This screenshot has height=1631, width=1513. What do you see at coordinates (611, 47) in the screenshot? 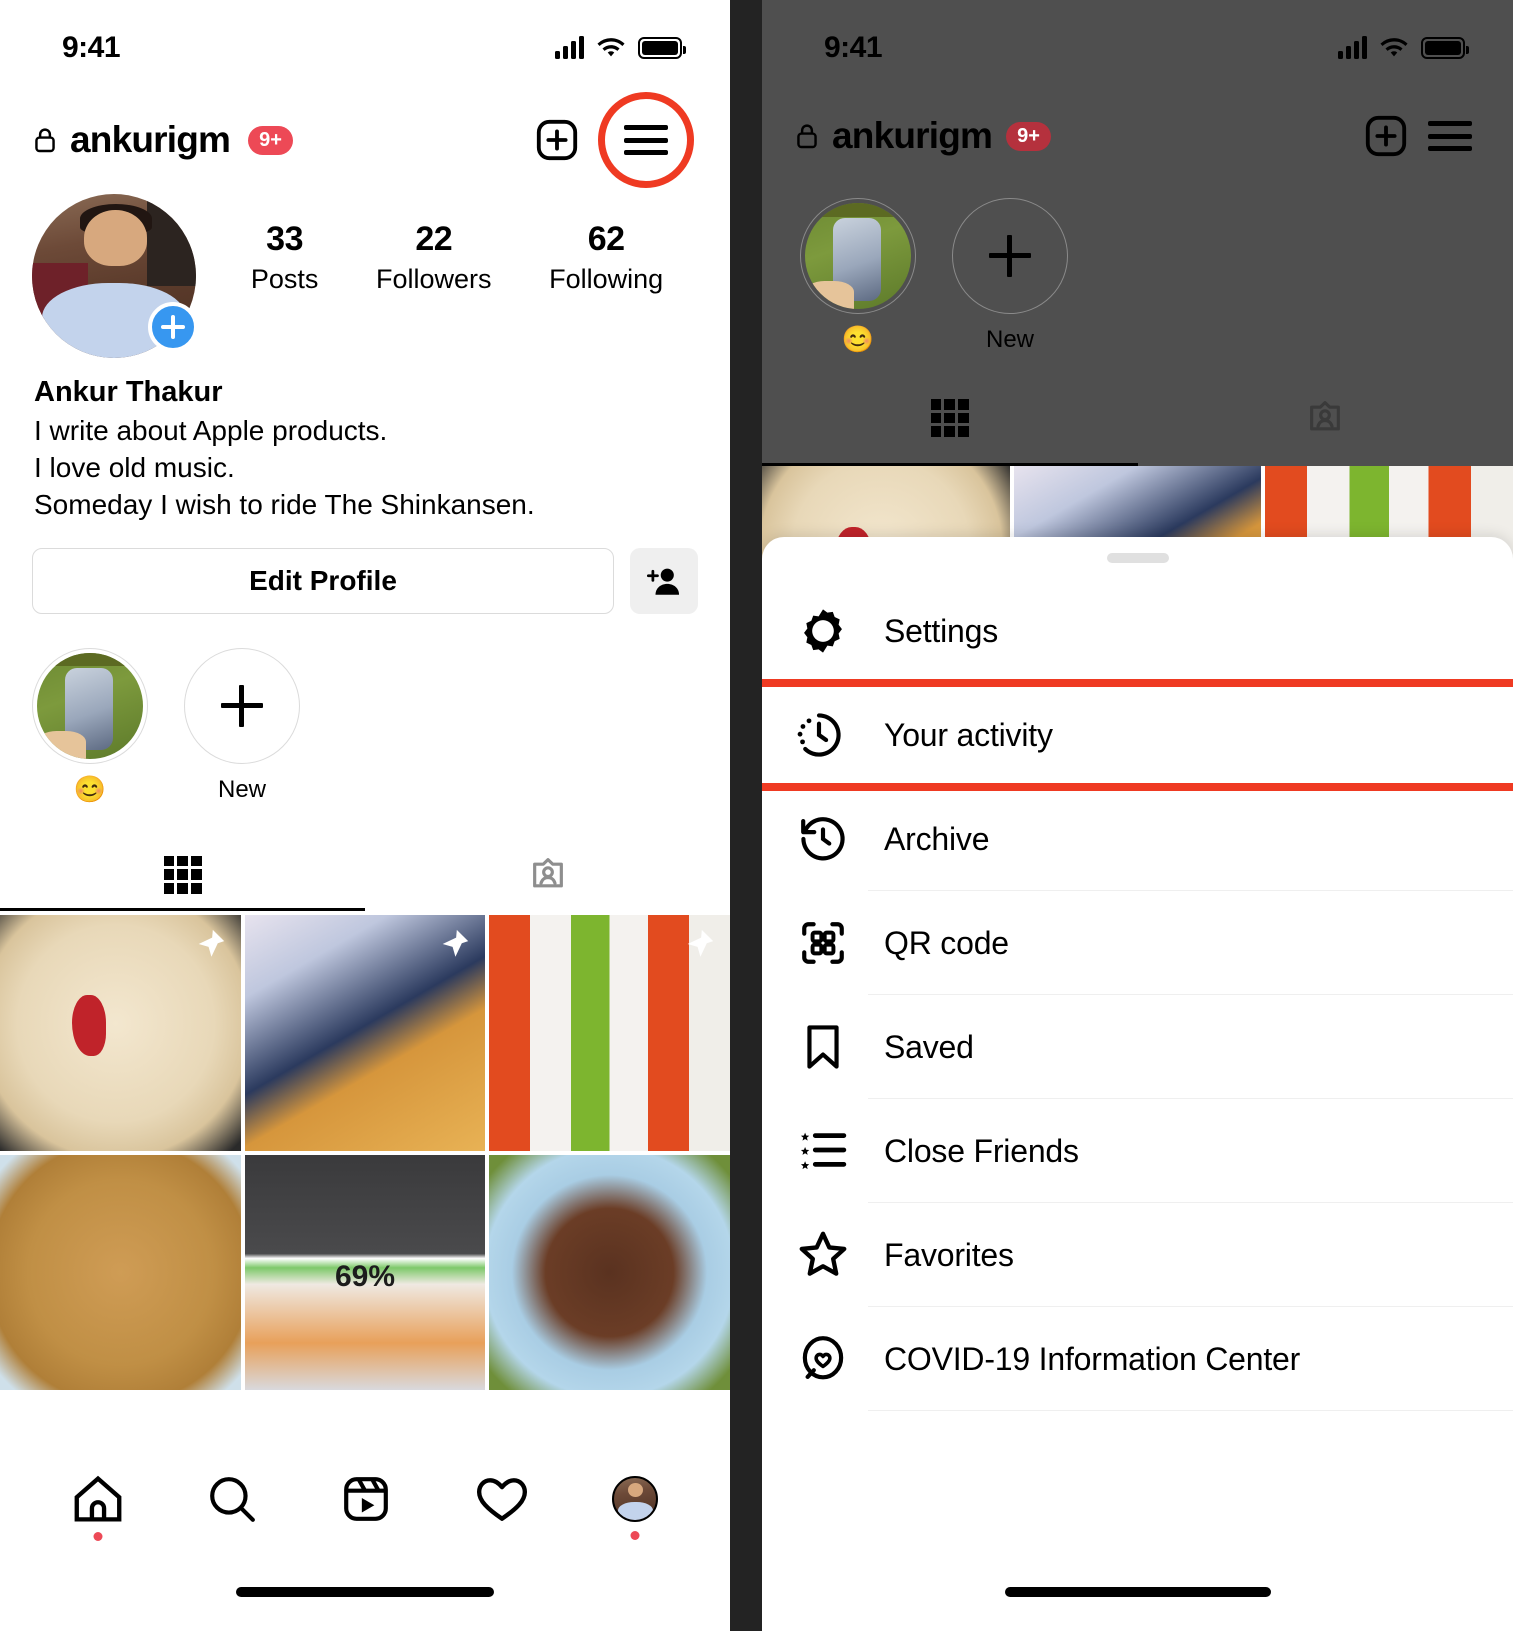
I see `wifi-icon` at bounding box center [611, 47].